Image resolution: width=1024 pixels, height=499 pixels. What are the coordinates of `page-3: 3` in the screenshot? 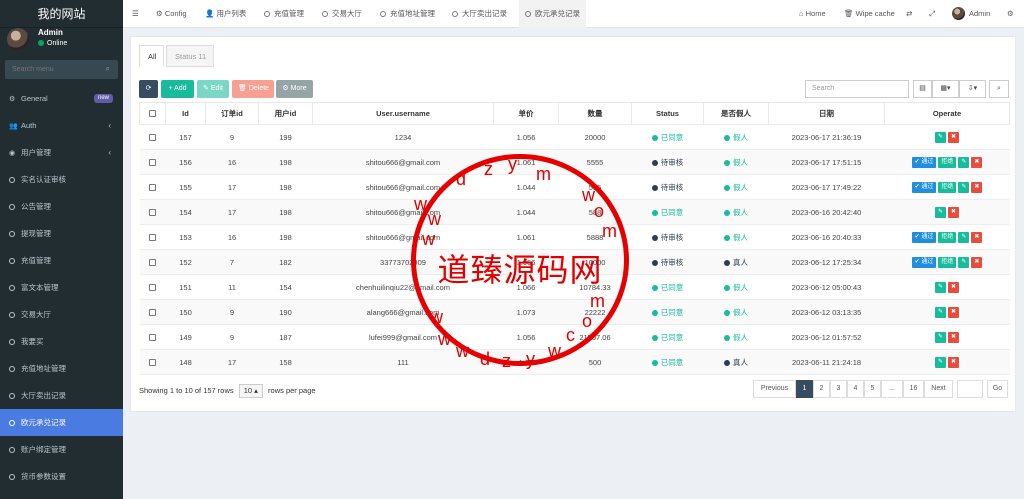 It's located at (838, 389).